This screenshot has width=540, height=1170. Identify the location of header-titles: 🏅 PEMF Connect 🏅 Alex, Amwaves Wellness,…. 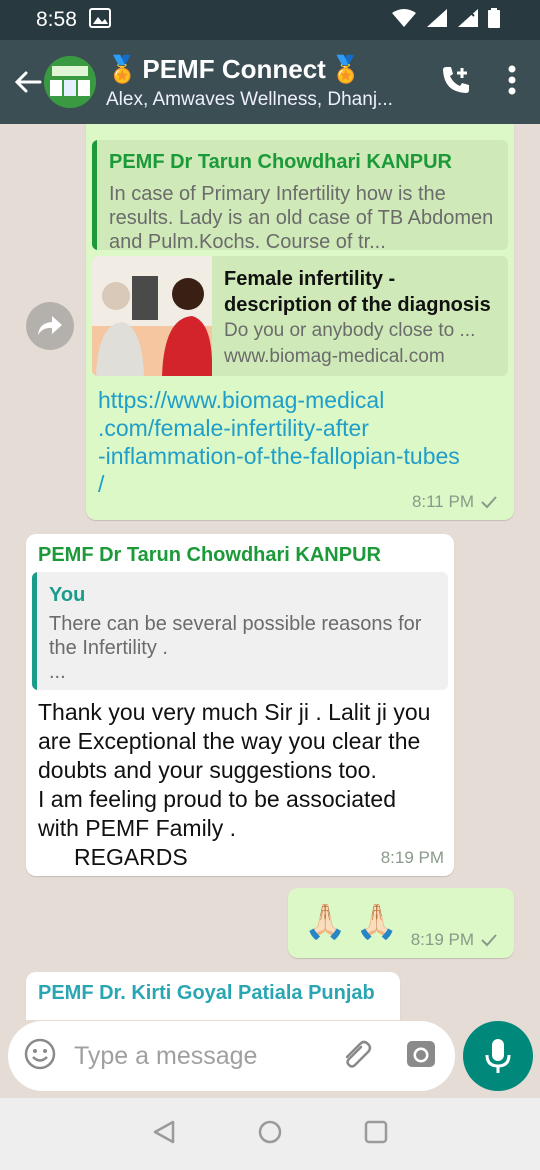
(268, 82).